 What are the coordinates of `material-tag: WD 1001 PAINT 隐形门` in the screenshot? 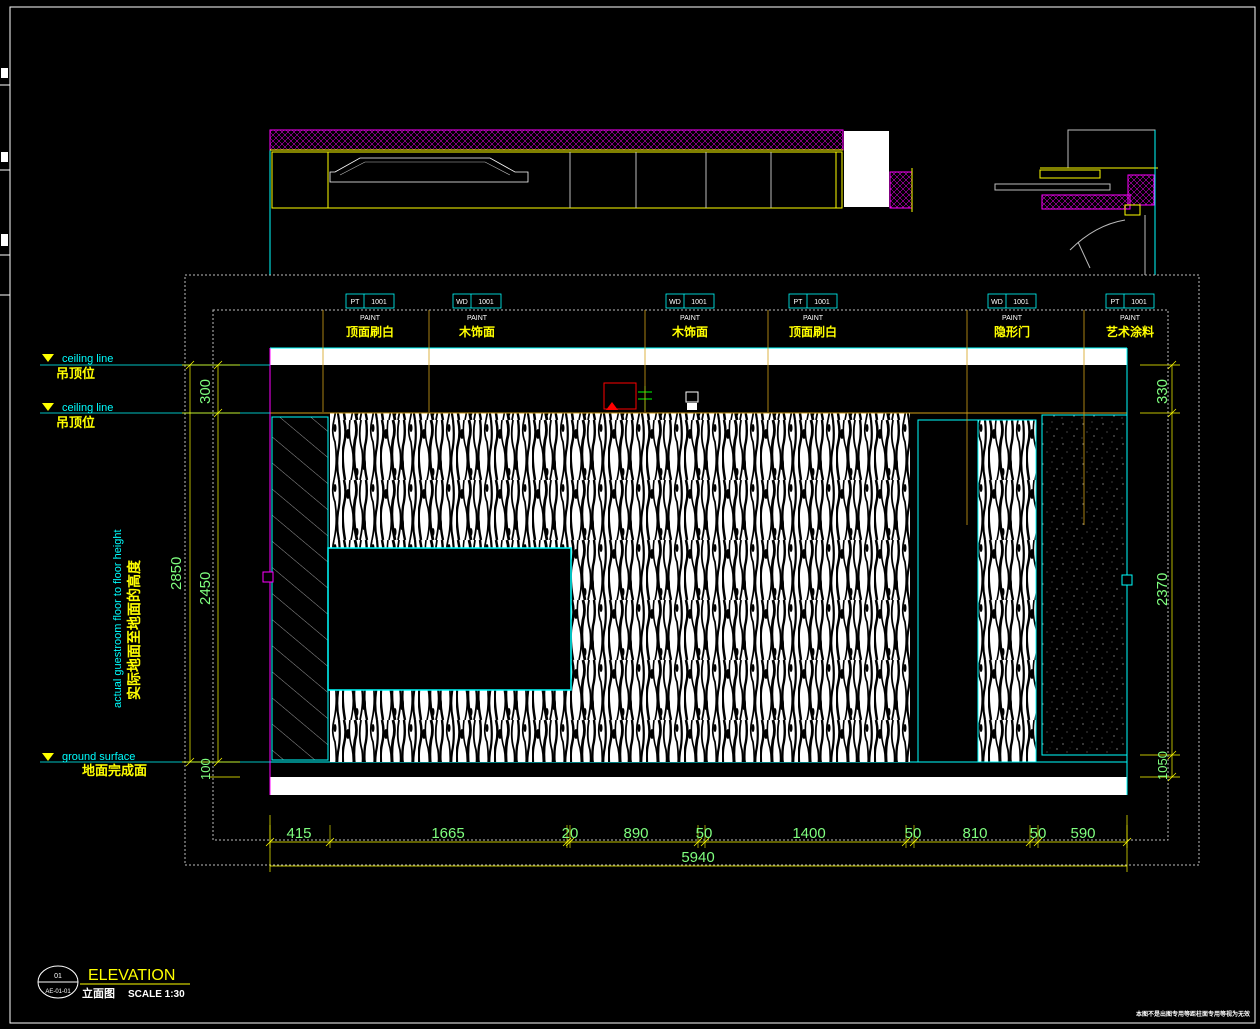 It's located at (1012, 316).